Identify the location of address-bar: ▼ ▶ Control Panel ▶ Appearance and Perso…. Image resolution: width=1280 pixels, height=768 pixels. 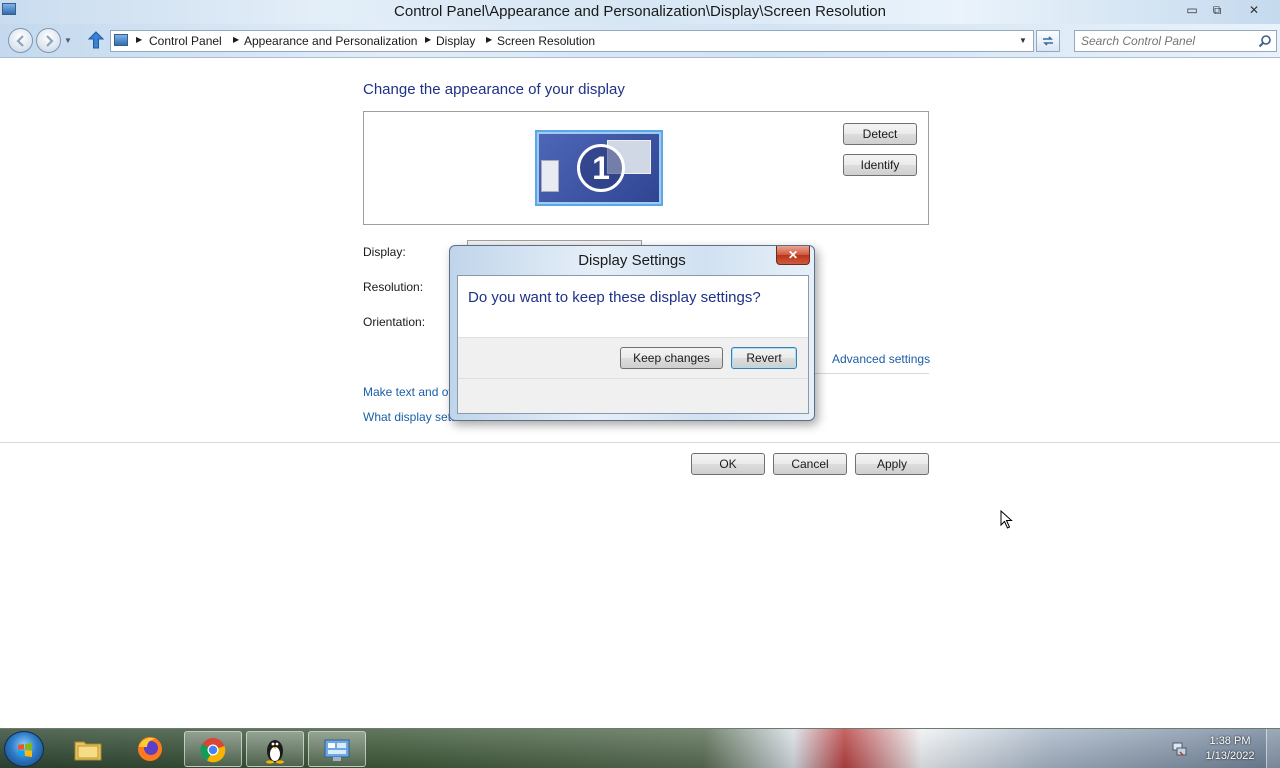
(640, 41).